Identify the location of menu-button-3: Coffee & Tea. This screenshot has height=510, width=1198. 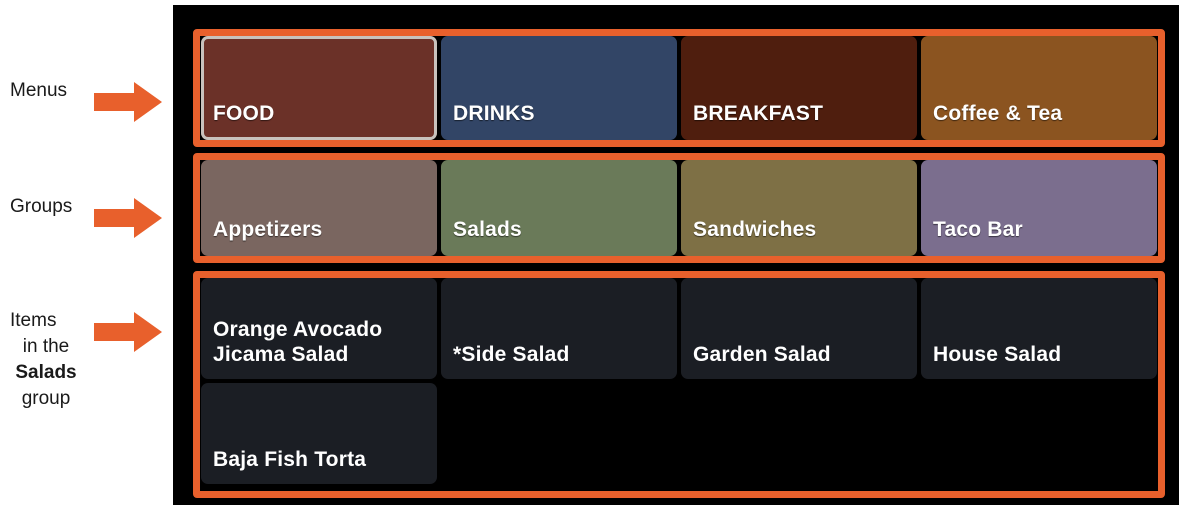
(1039, 88).